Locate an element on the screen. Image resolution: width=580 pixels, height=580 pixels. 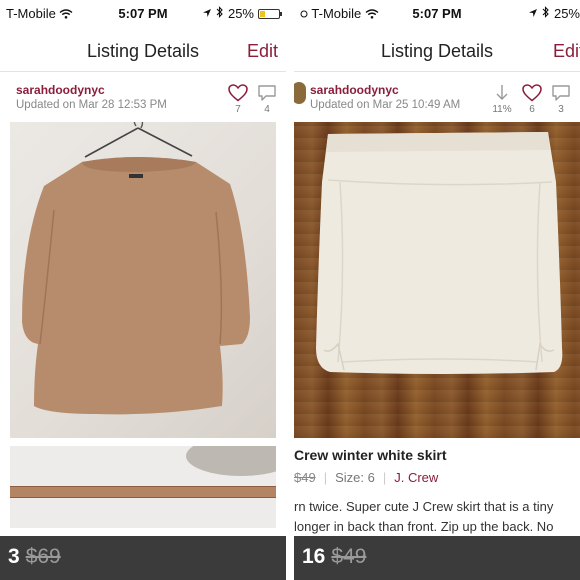
price-display: 3 $69 is located at coordinates (34, 557).